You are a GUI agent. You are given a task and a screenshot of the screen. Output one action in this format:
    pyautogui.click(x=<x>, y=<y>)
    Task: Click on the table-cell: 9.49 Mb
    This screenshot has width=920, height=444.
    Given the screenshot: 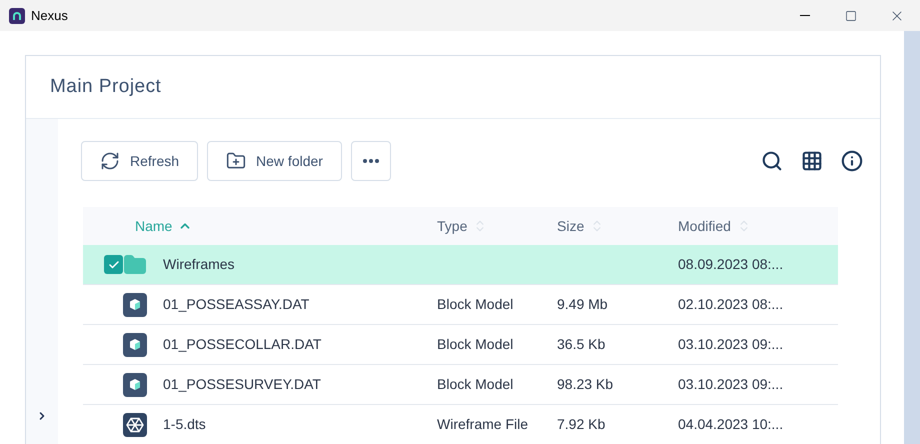 What is the action you would take?
    pyautogui.click(x=582, y=304)
    